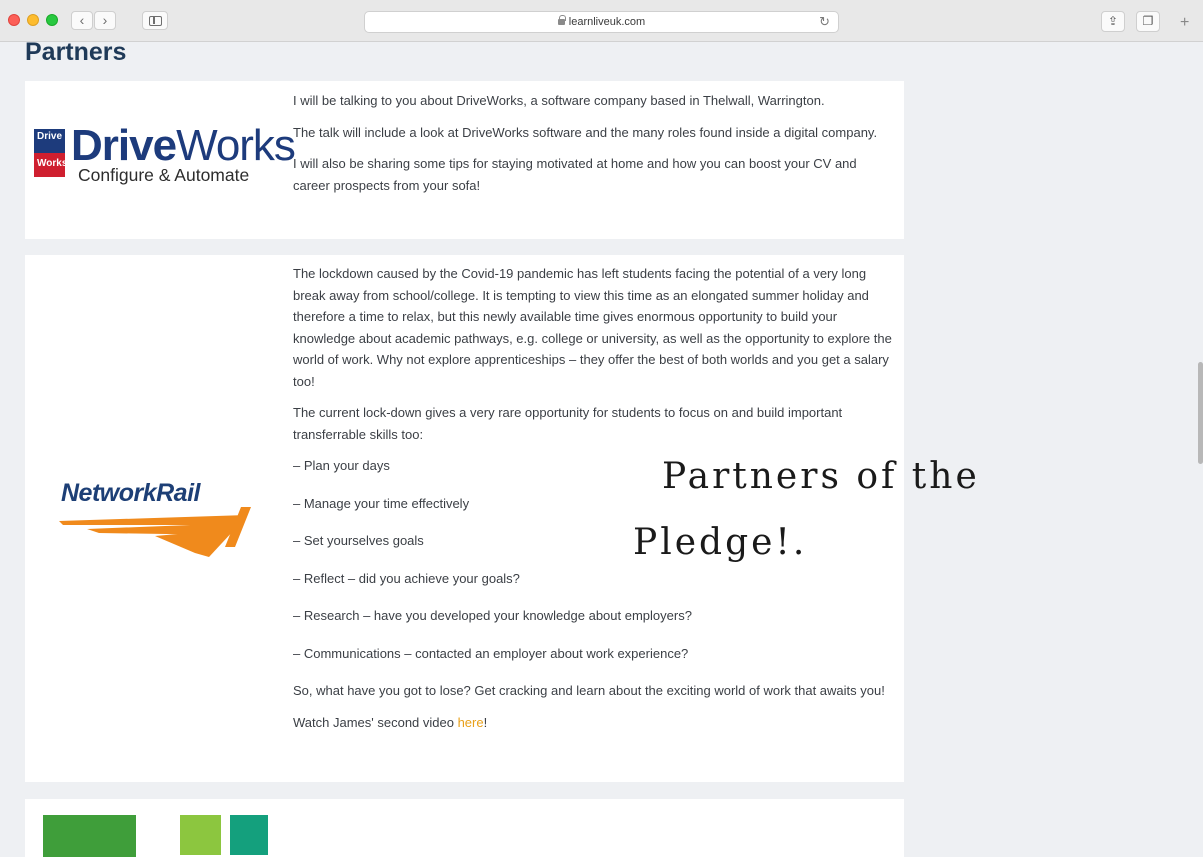  Describe the element at coordinates (720, 542) in the screenshot. I see `handwritten-annotation-line2: Pledge!.` at that location.